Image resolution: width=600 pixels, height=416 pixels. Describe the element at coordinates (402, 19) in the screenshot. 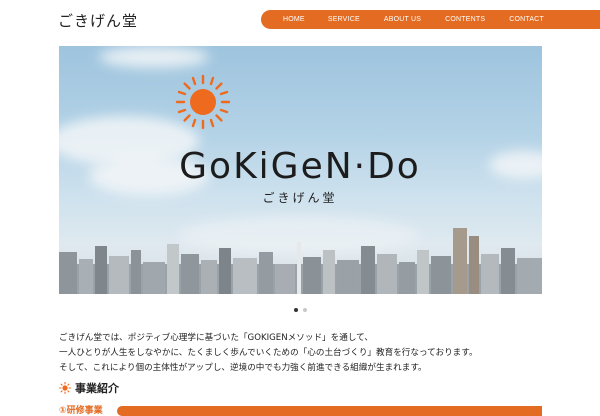

I see `nav-about-us: ABOUT US` at that location.